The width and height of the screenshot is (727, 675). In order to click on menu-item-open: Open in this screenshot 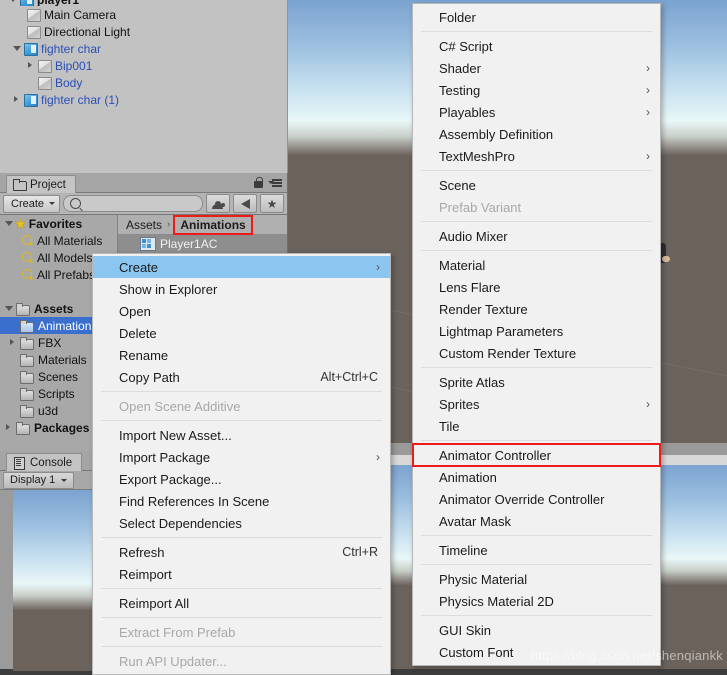, I will do `click(241, 311)`.